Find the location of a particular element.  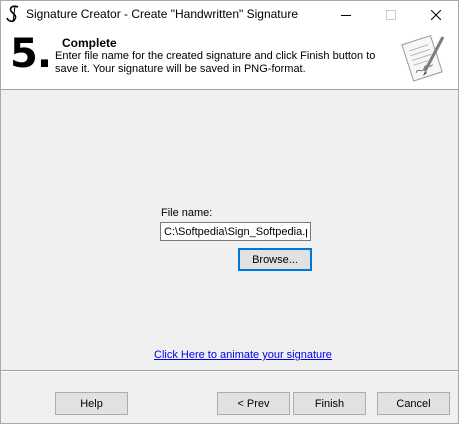

close-icon is located at coordinates (435, 15).